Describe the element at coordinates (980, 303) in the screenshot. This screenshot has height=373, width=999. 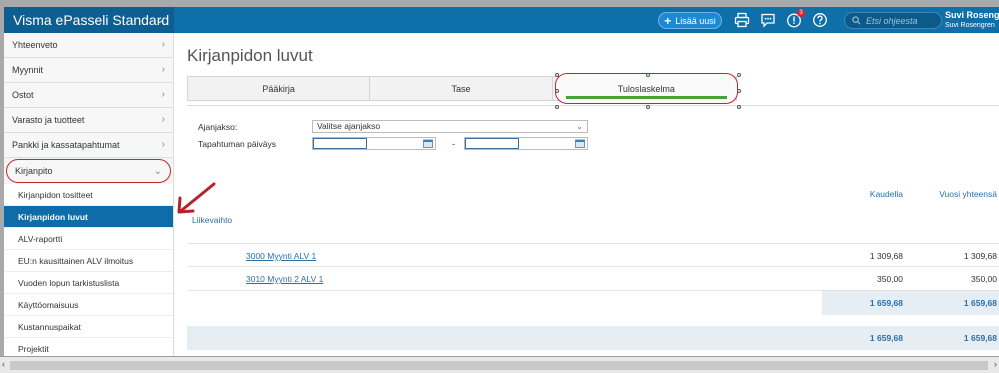
I see `subtotal-year: 1 659,68` at that location.